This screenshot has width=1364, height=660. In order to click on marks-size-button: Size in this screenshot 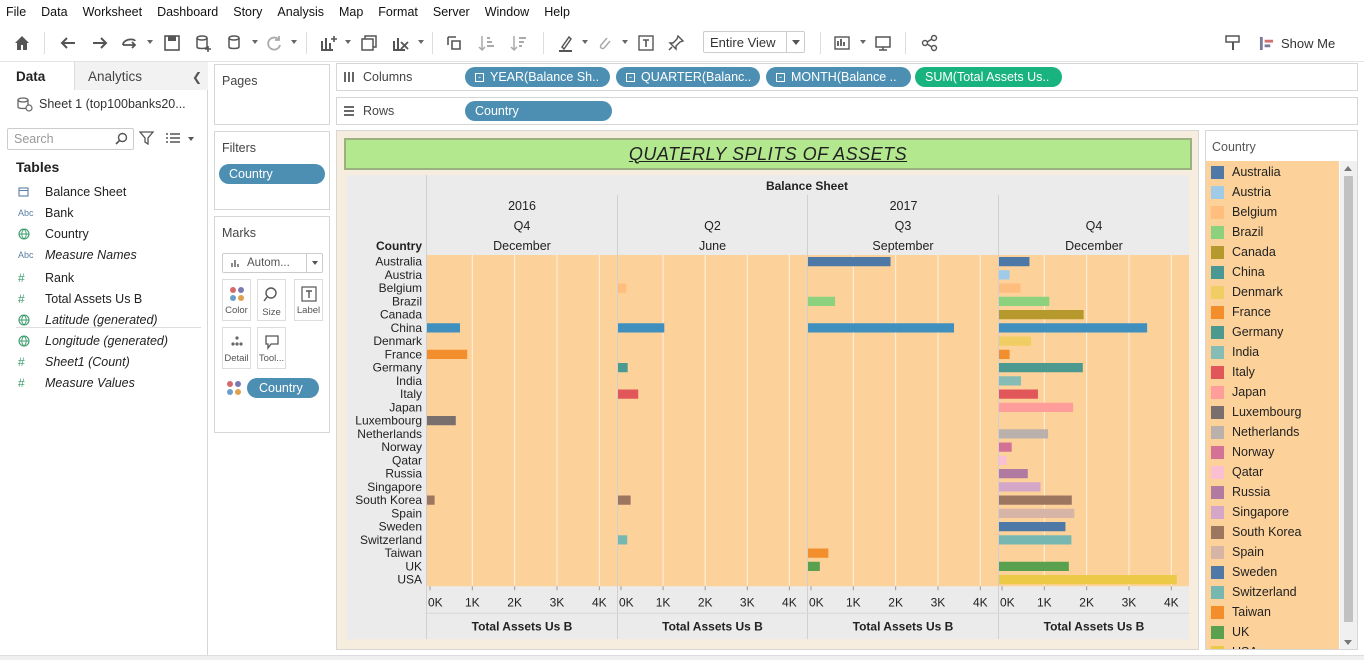, I will do `click(271, 300)`.